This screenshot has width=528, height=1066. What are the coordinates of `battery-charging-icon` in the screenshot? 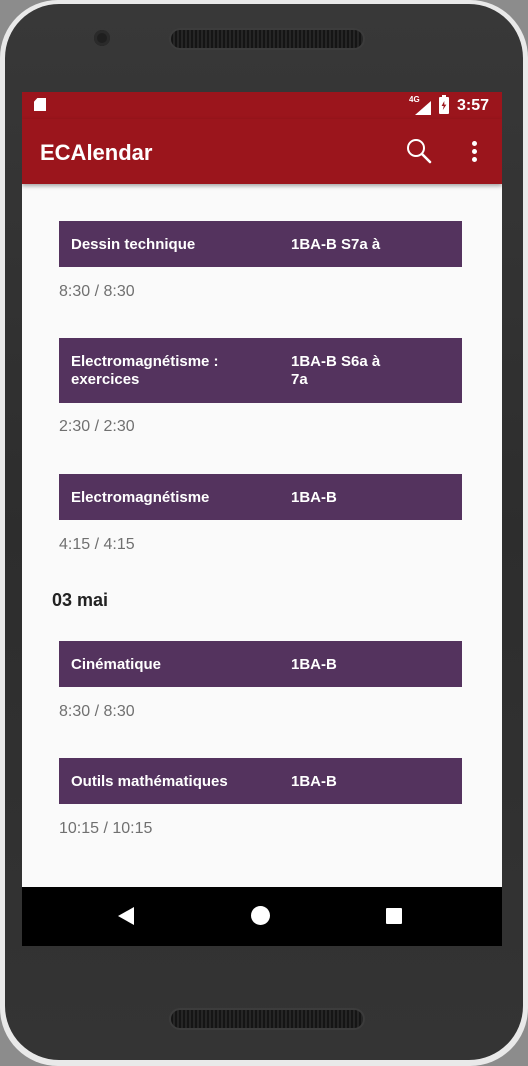 It's located at (444, 104).